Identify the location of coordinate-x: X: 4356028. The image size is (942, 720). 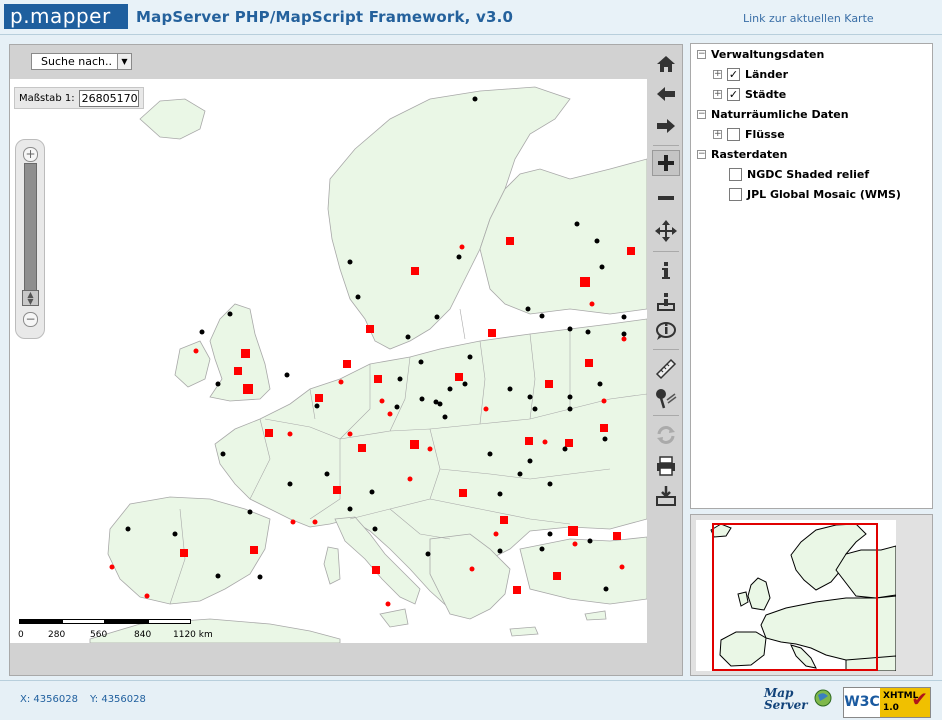
(49, 699).